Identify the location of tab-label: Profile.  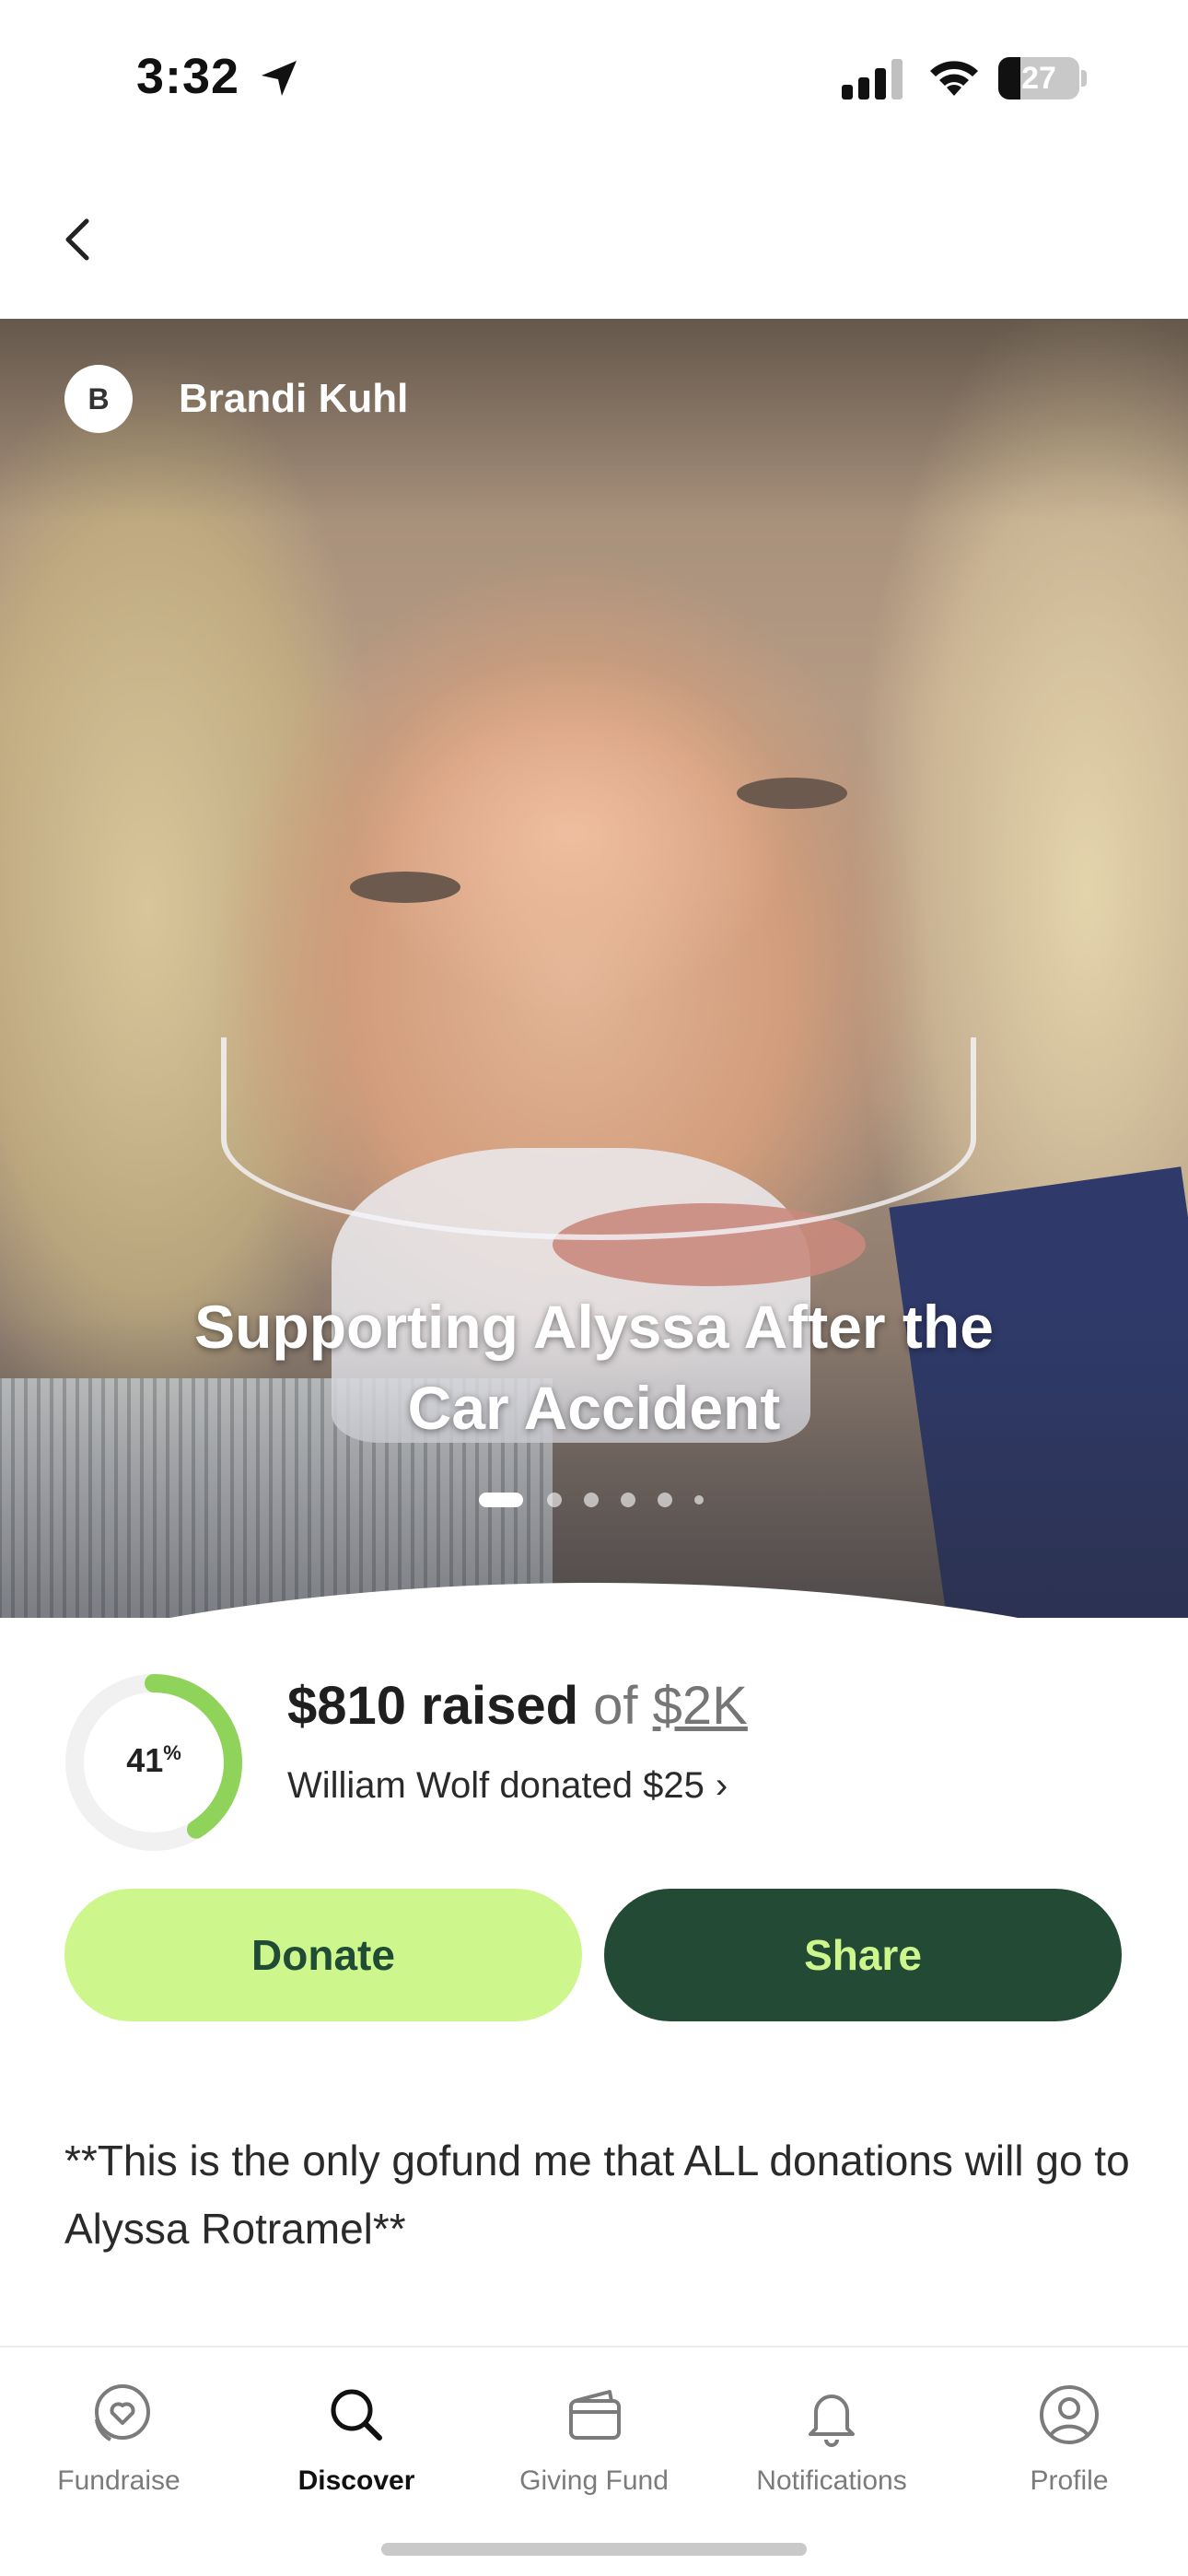
(1069, 2480).